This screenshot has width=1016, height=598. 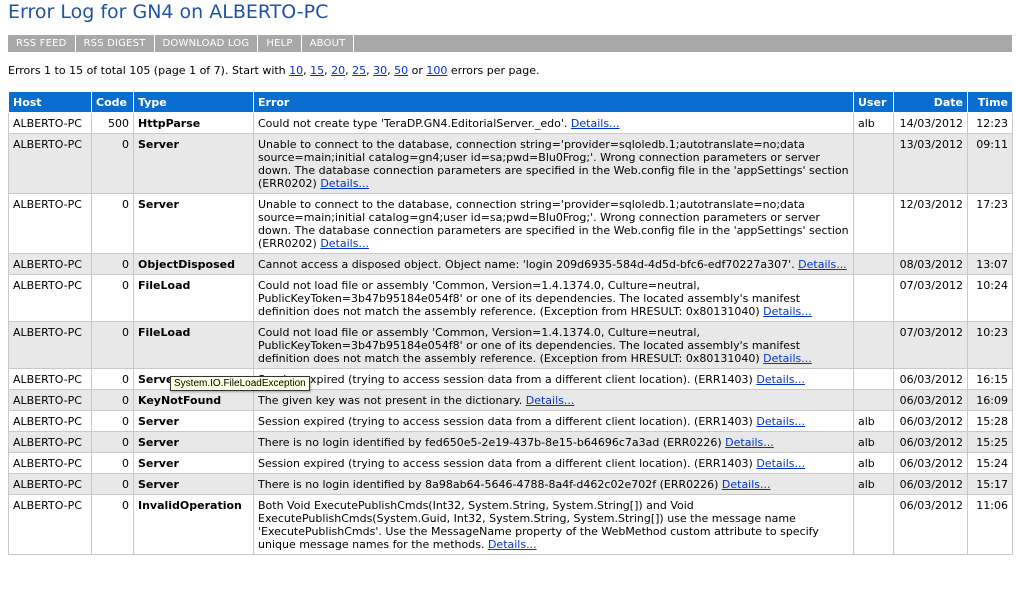 What do you see at coordinates (193, 102) in the screenshot?
I see `column-header-type: Type` at bounding box center [193, 102].